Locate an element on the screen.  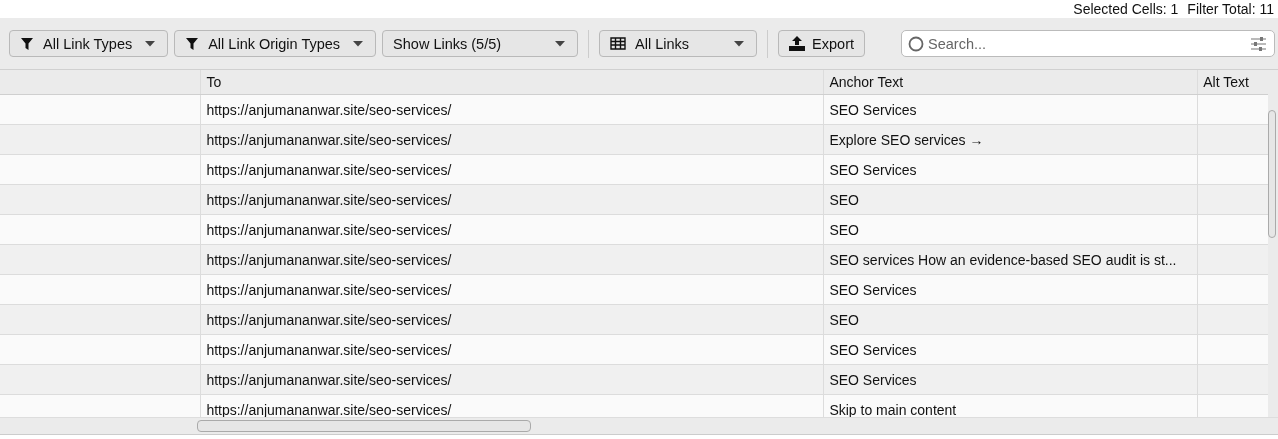
filter-total-count: Filter Total: 11 is located at coordinates (1230, 9).